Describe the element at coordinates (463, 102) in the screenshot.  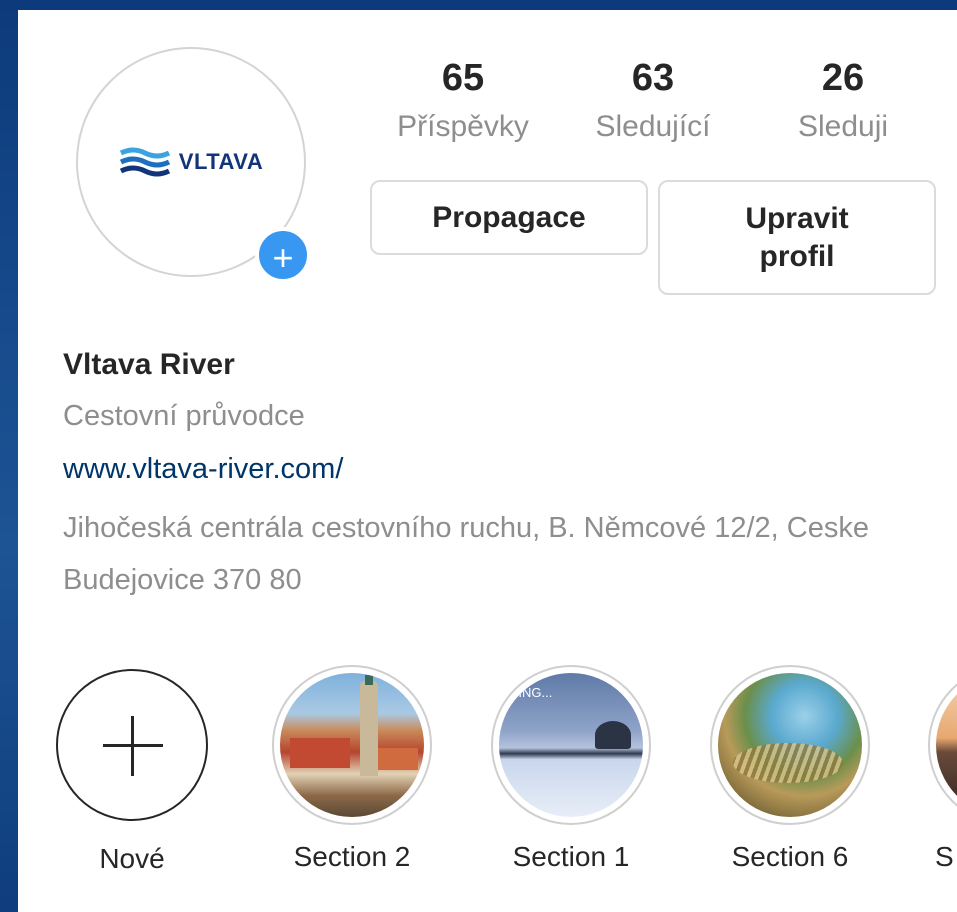
I see `stat-posts: 65 Příspěvky` at that location.